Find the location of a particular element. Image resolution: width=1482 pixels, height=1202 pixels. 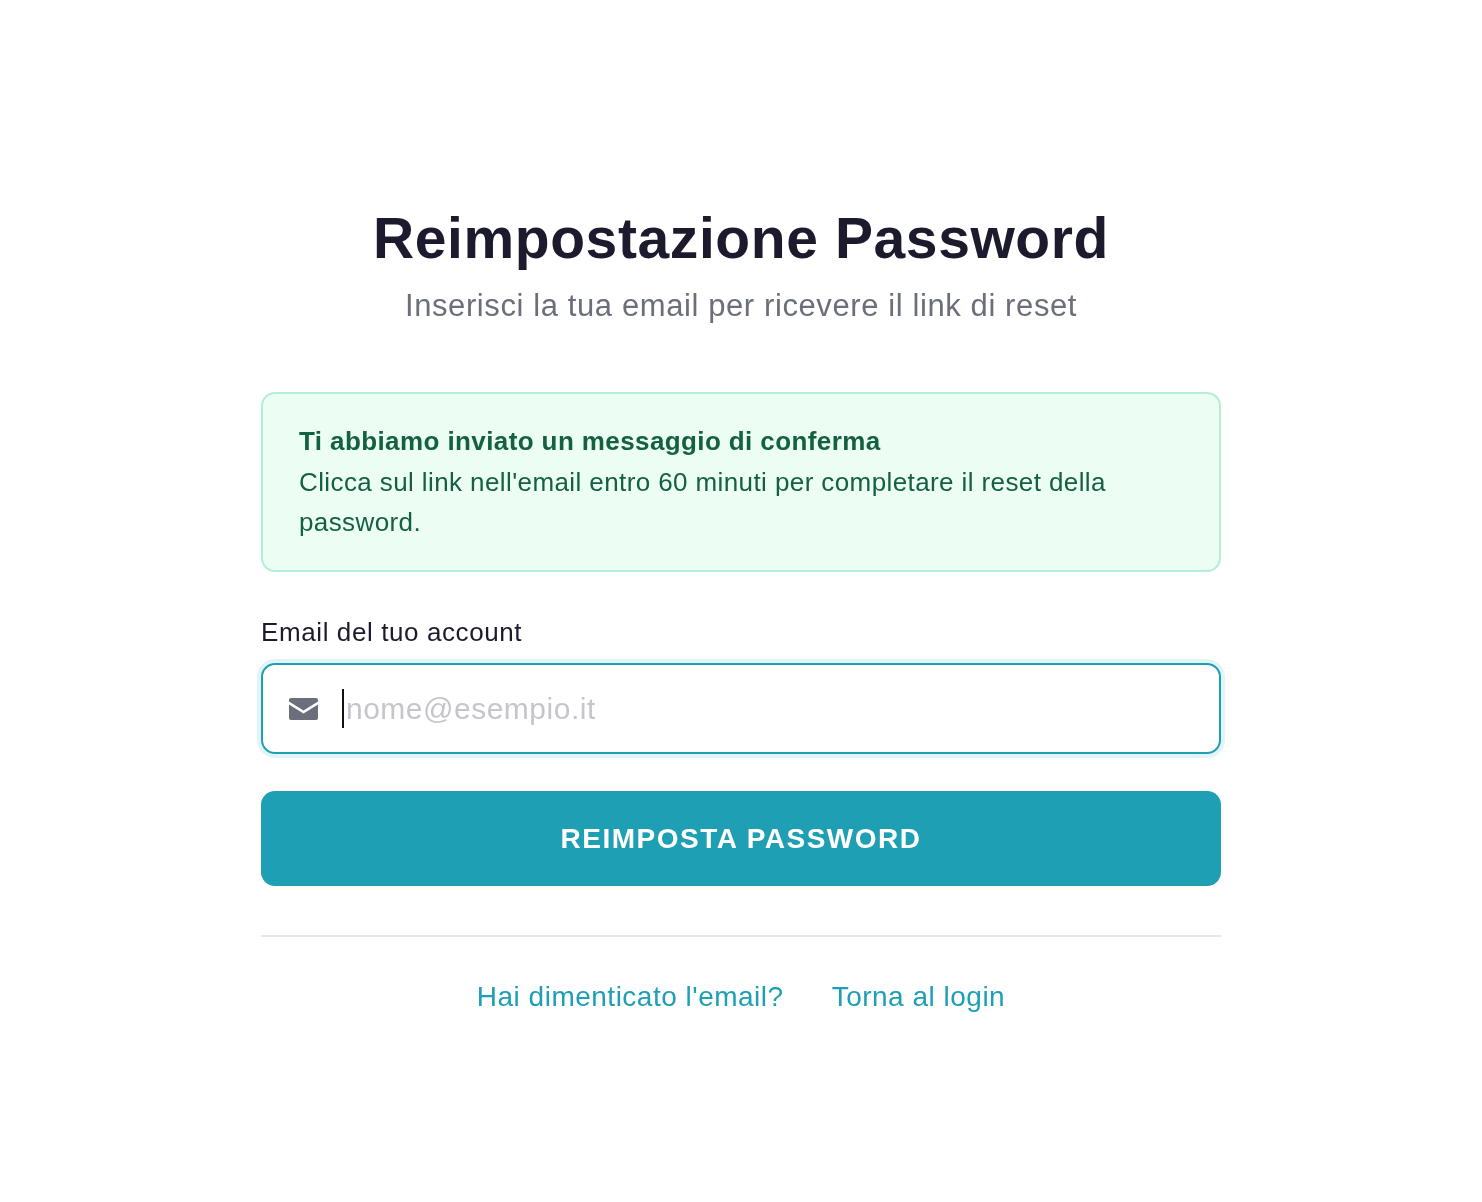

reset-password-button: REIMPOSTA PASSWORD is located at coordinates (741, 838).